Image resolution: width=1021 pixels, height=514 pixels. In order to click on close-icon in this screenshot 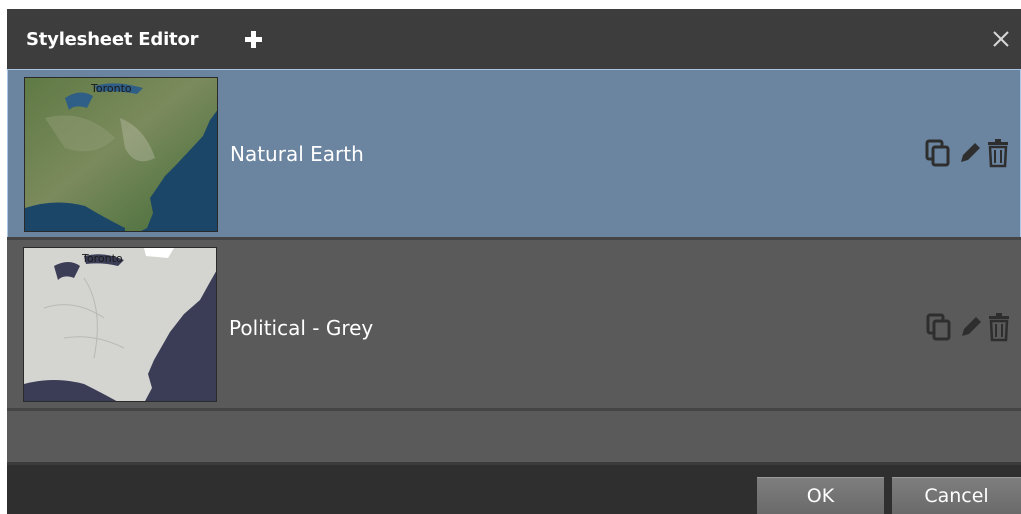, I will do `click(1001, 39)`.